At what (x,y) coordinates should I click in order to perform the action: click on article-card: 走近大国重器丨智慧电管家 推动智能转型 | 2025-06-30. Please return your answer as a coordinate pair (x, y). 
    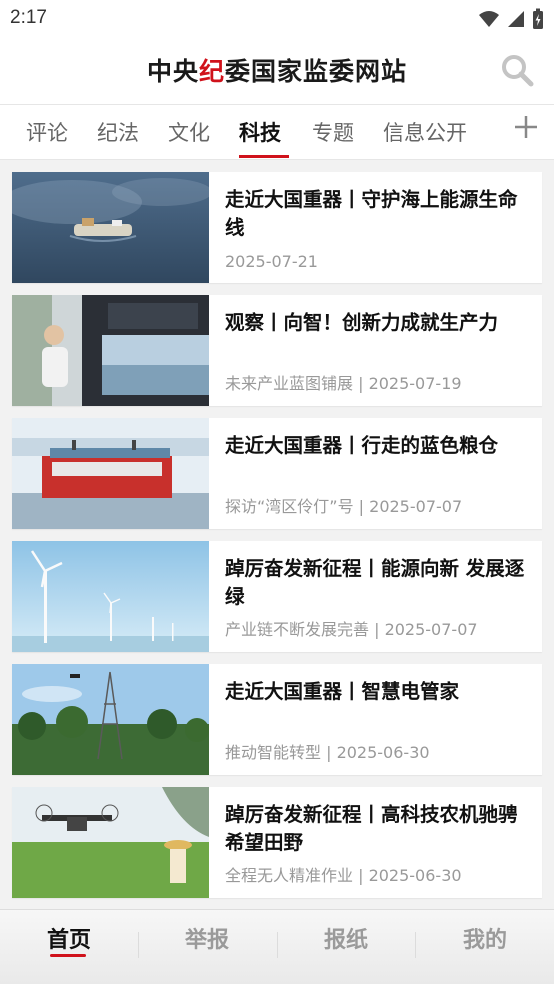
    Looking at the image, I should click on (277, 719).